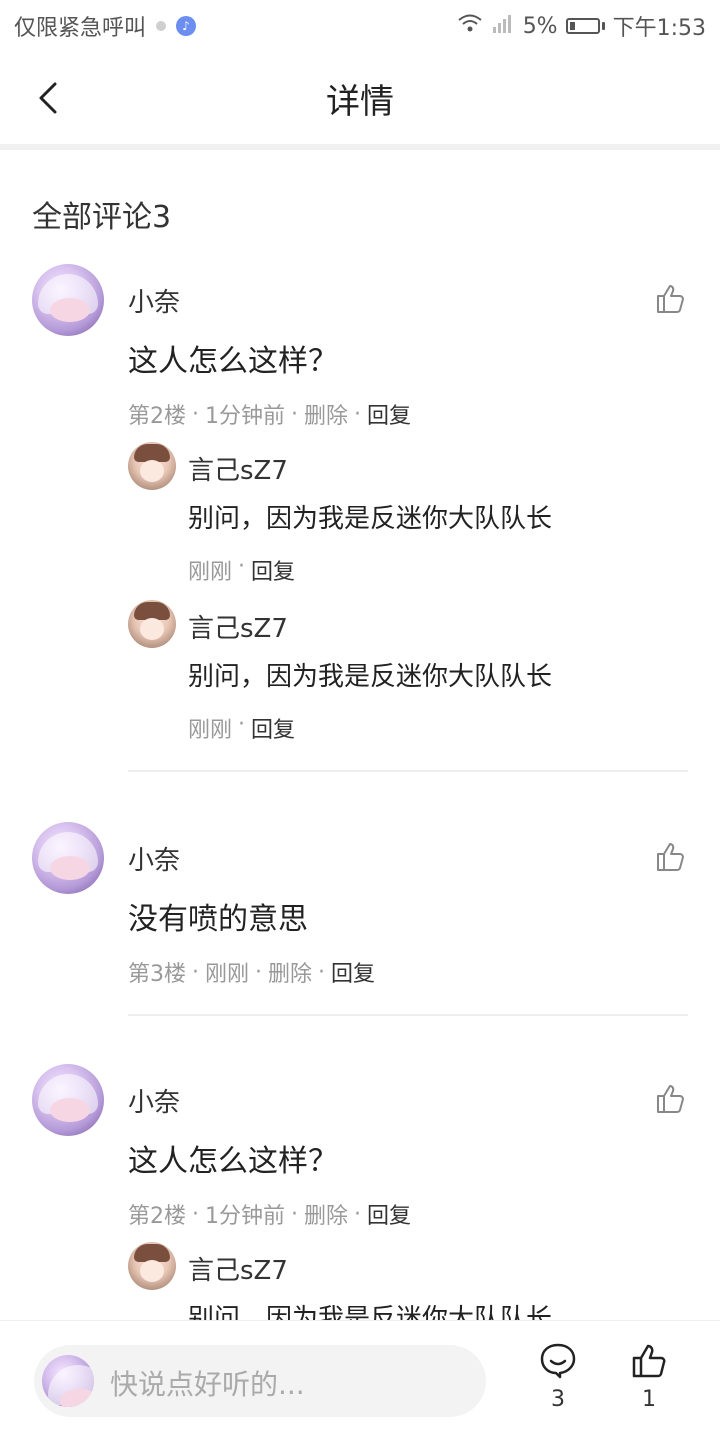 Image resolution: width=720 pixels, height=1441 pixels. Describe the element at coordinates (157, 974) in the screenshot. I see `comment-floor: 第3楼` at that location.